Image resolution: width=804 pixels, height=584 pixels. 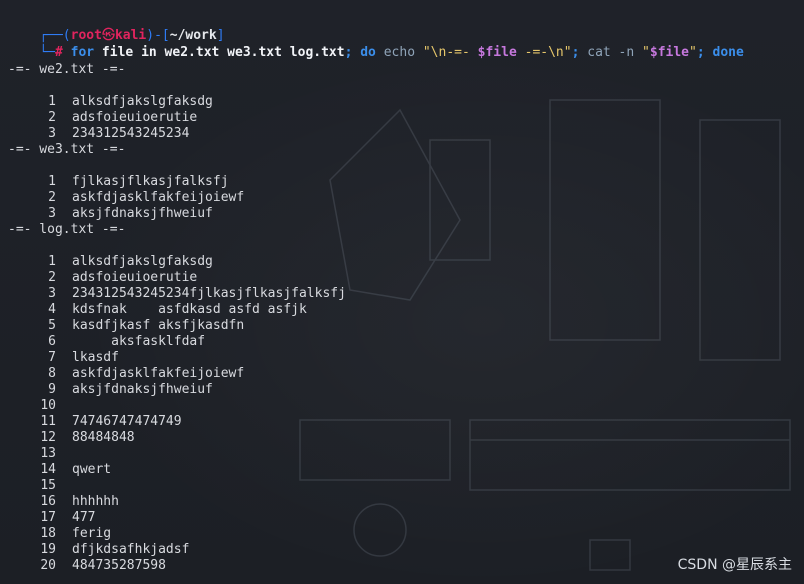 What do you see at coordinates (158, 325) in the screenshot?
I see `line-text: kasdfjkasf aksfjkasdfn` at bounding box center [158, 325].